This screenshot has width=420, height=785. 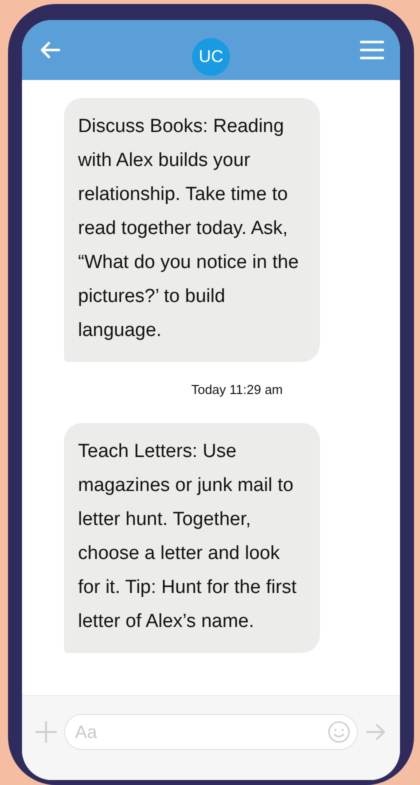 I want to click on contact-avatar: UC, so click(x=211, y=57).